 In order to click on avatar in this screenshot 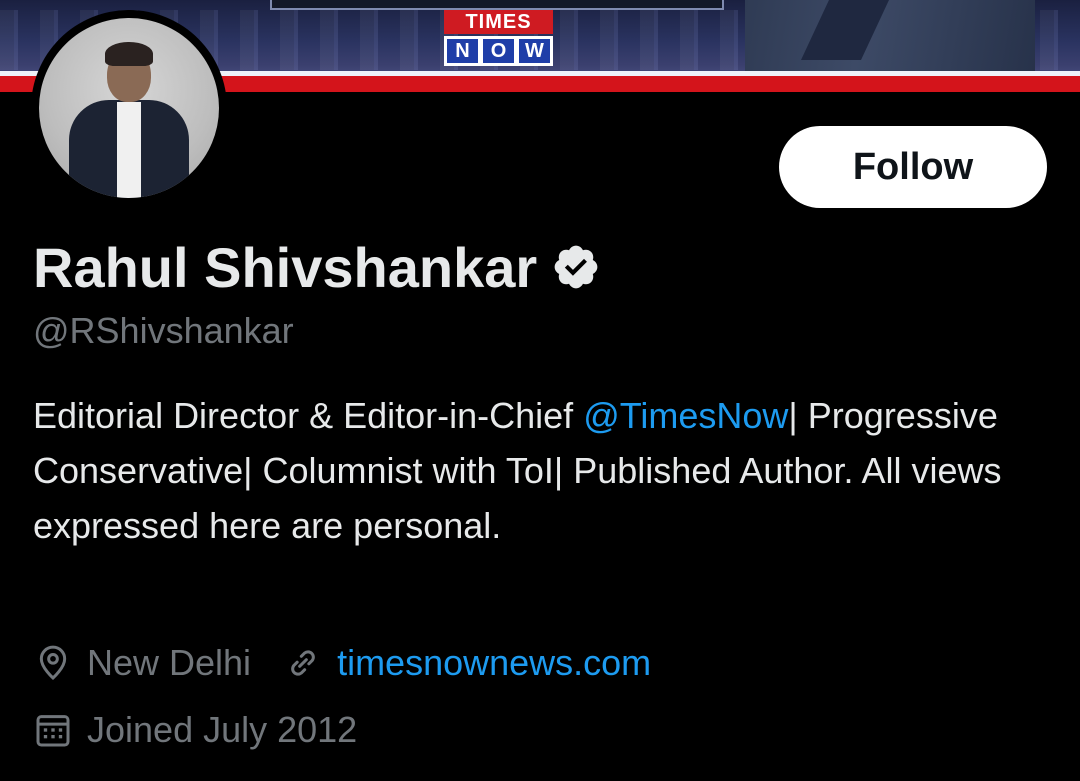, I will do `click(129, 108)`.